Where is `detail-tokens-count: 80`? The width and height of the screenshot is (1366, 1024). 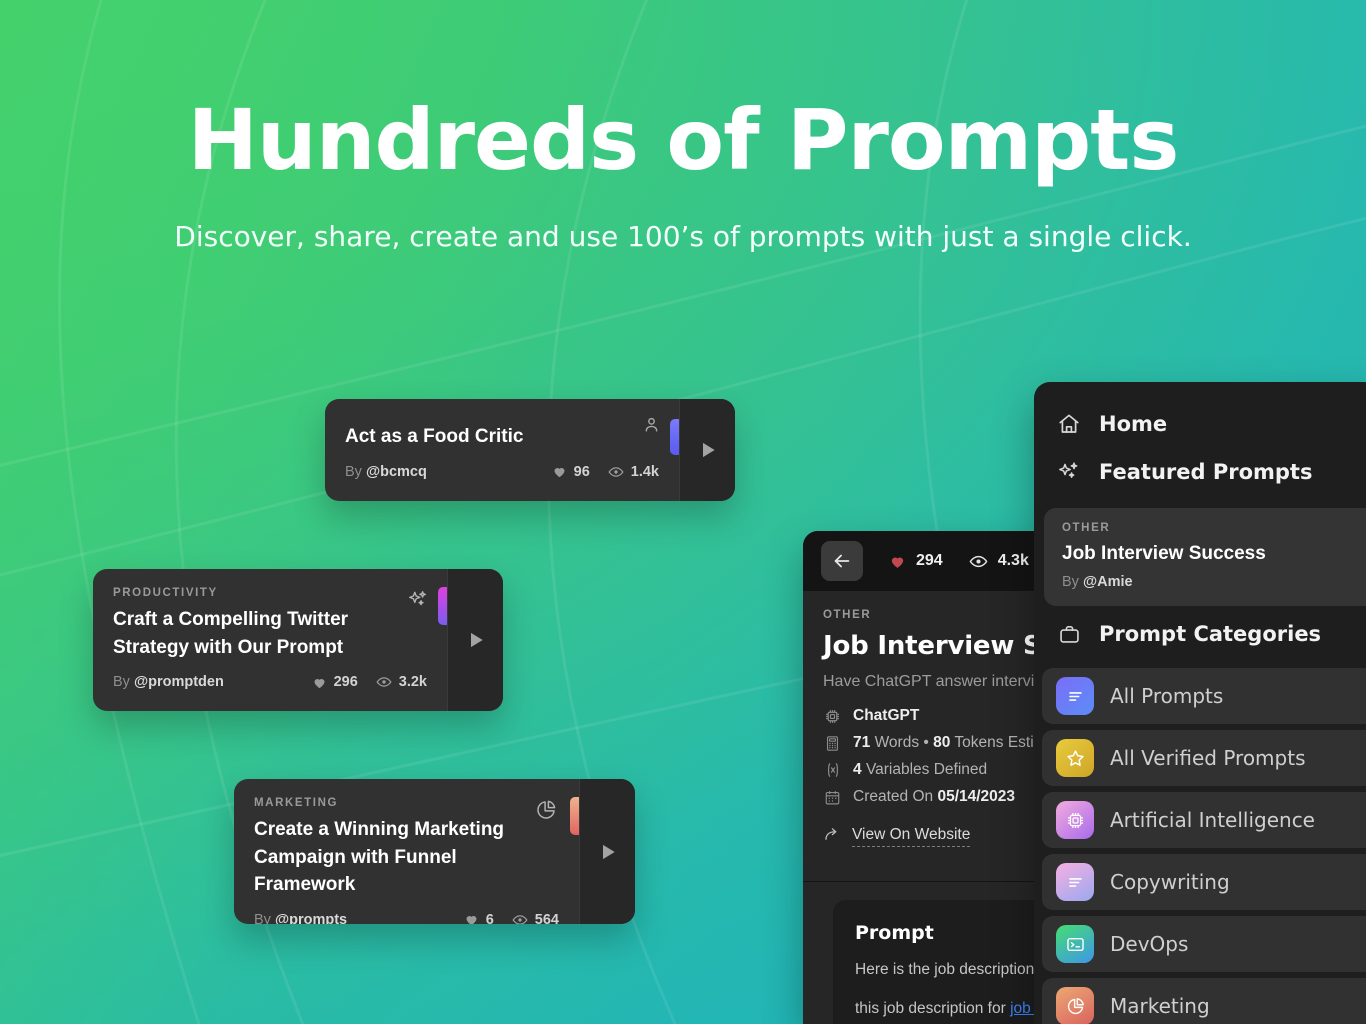
detail-tokens-count: 80 is located at coordinates (942, 742).